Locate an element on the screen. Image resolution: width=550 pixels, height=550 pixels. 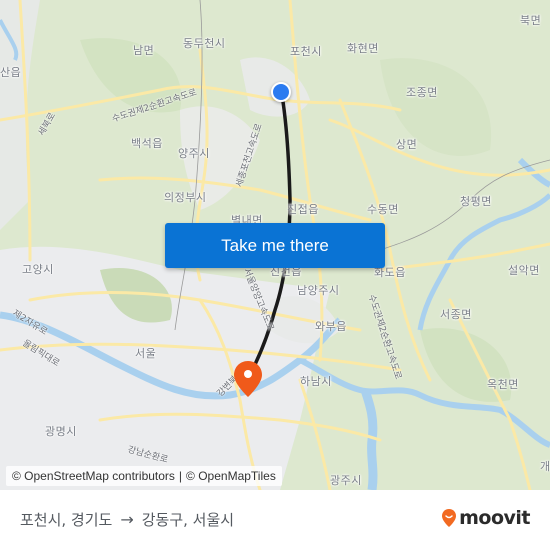
place-label: 서울 is located at coordinates (146, 353).